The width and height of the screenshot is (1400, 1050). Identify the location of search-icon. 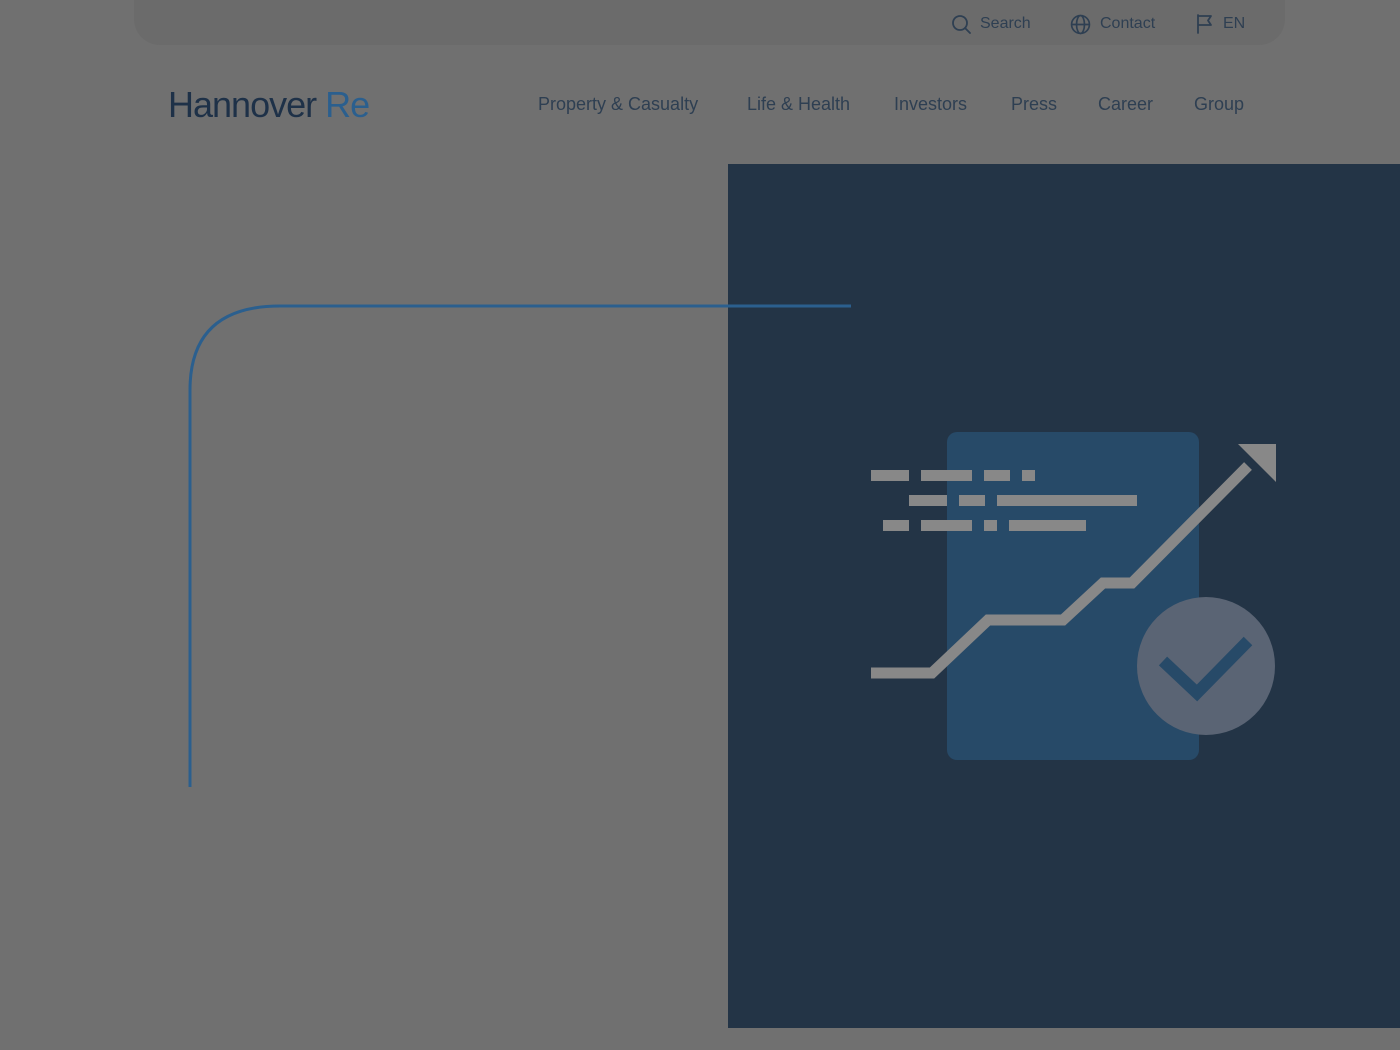
(961, 24).